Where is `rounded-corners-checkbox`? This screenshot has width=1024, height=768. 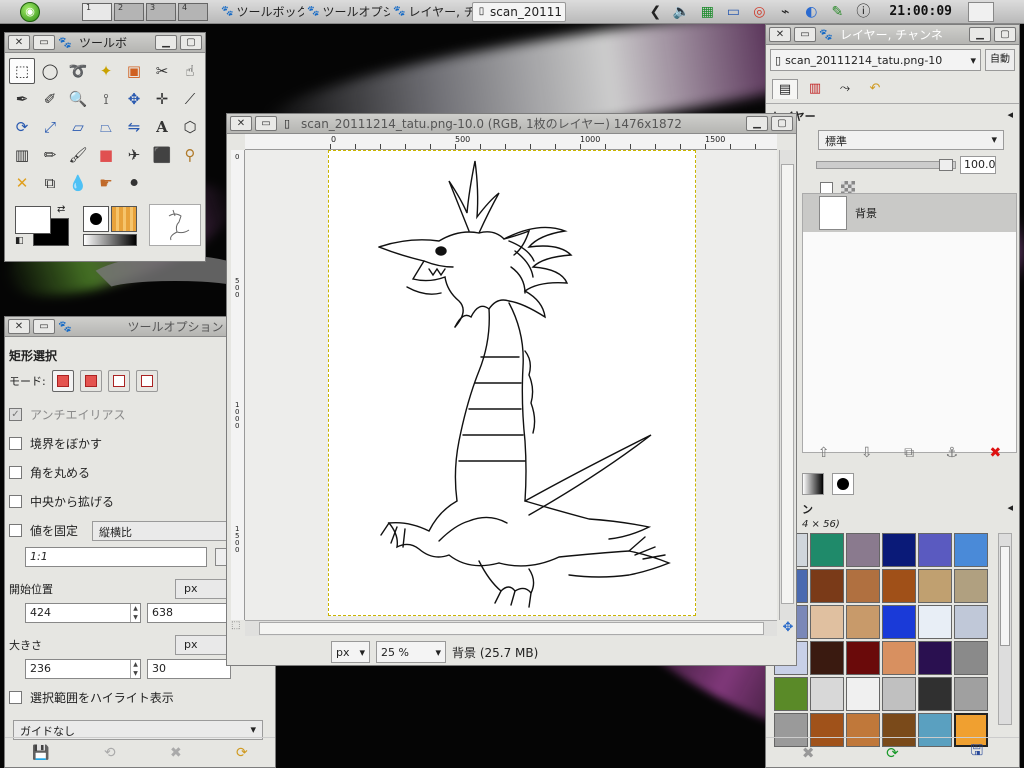
rounded-corners-checkbox is located at coordinates (15, 472).